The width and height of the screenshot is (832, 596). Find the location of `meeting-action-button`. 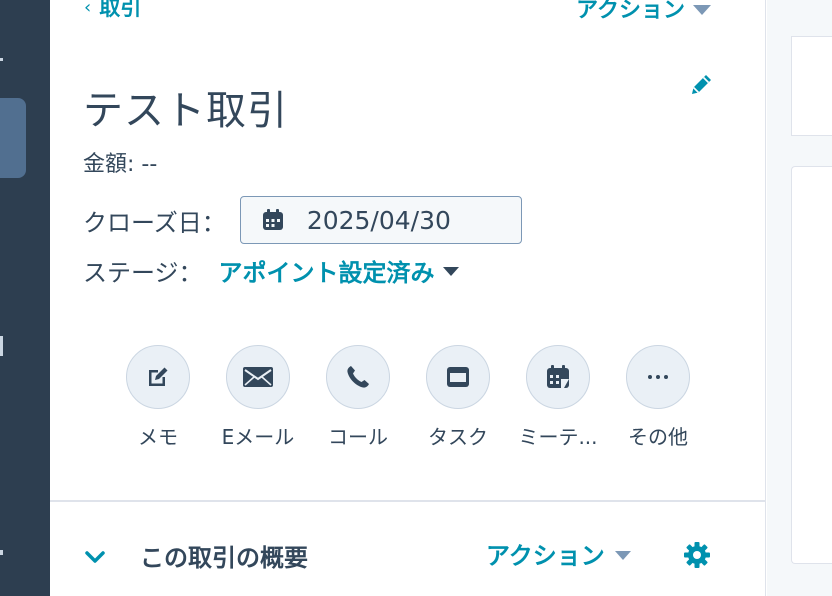

meeting-action-button is located at coordinates (558, 377).